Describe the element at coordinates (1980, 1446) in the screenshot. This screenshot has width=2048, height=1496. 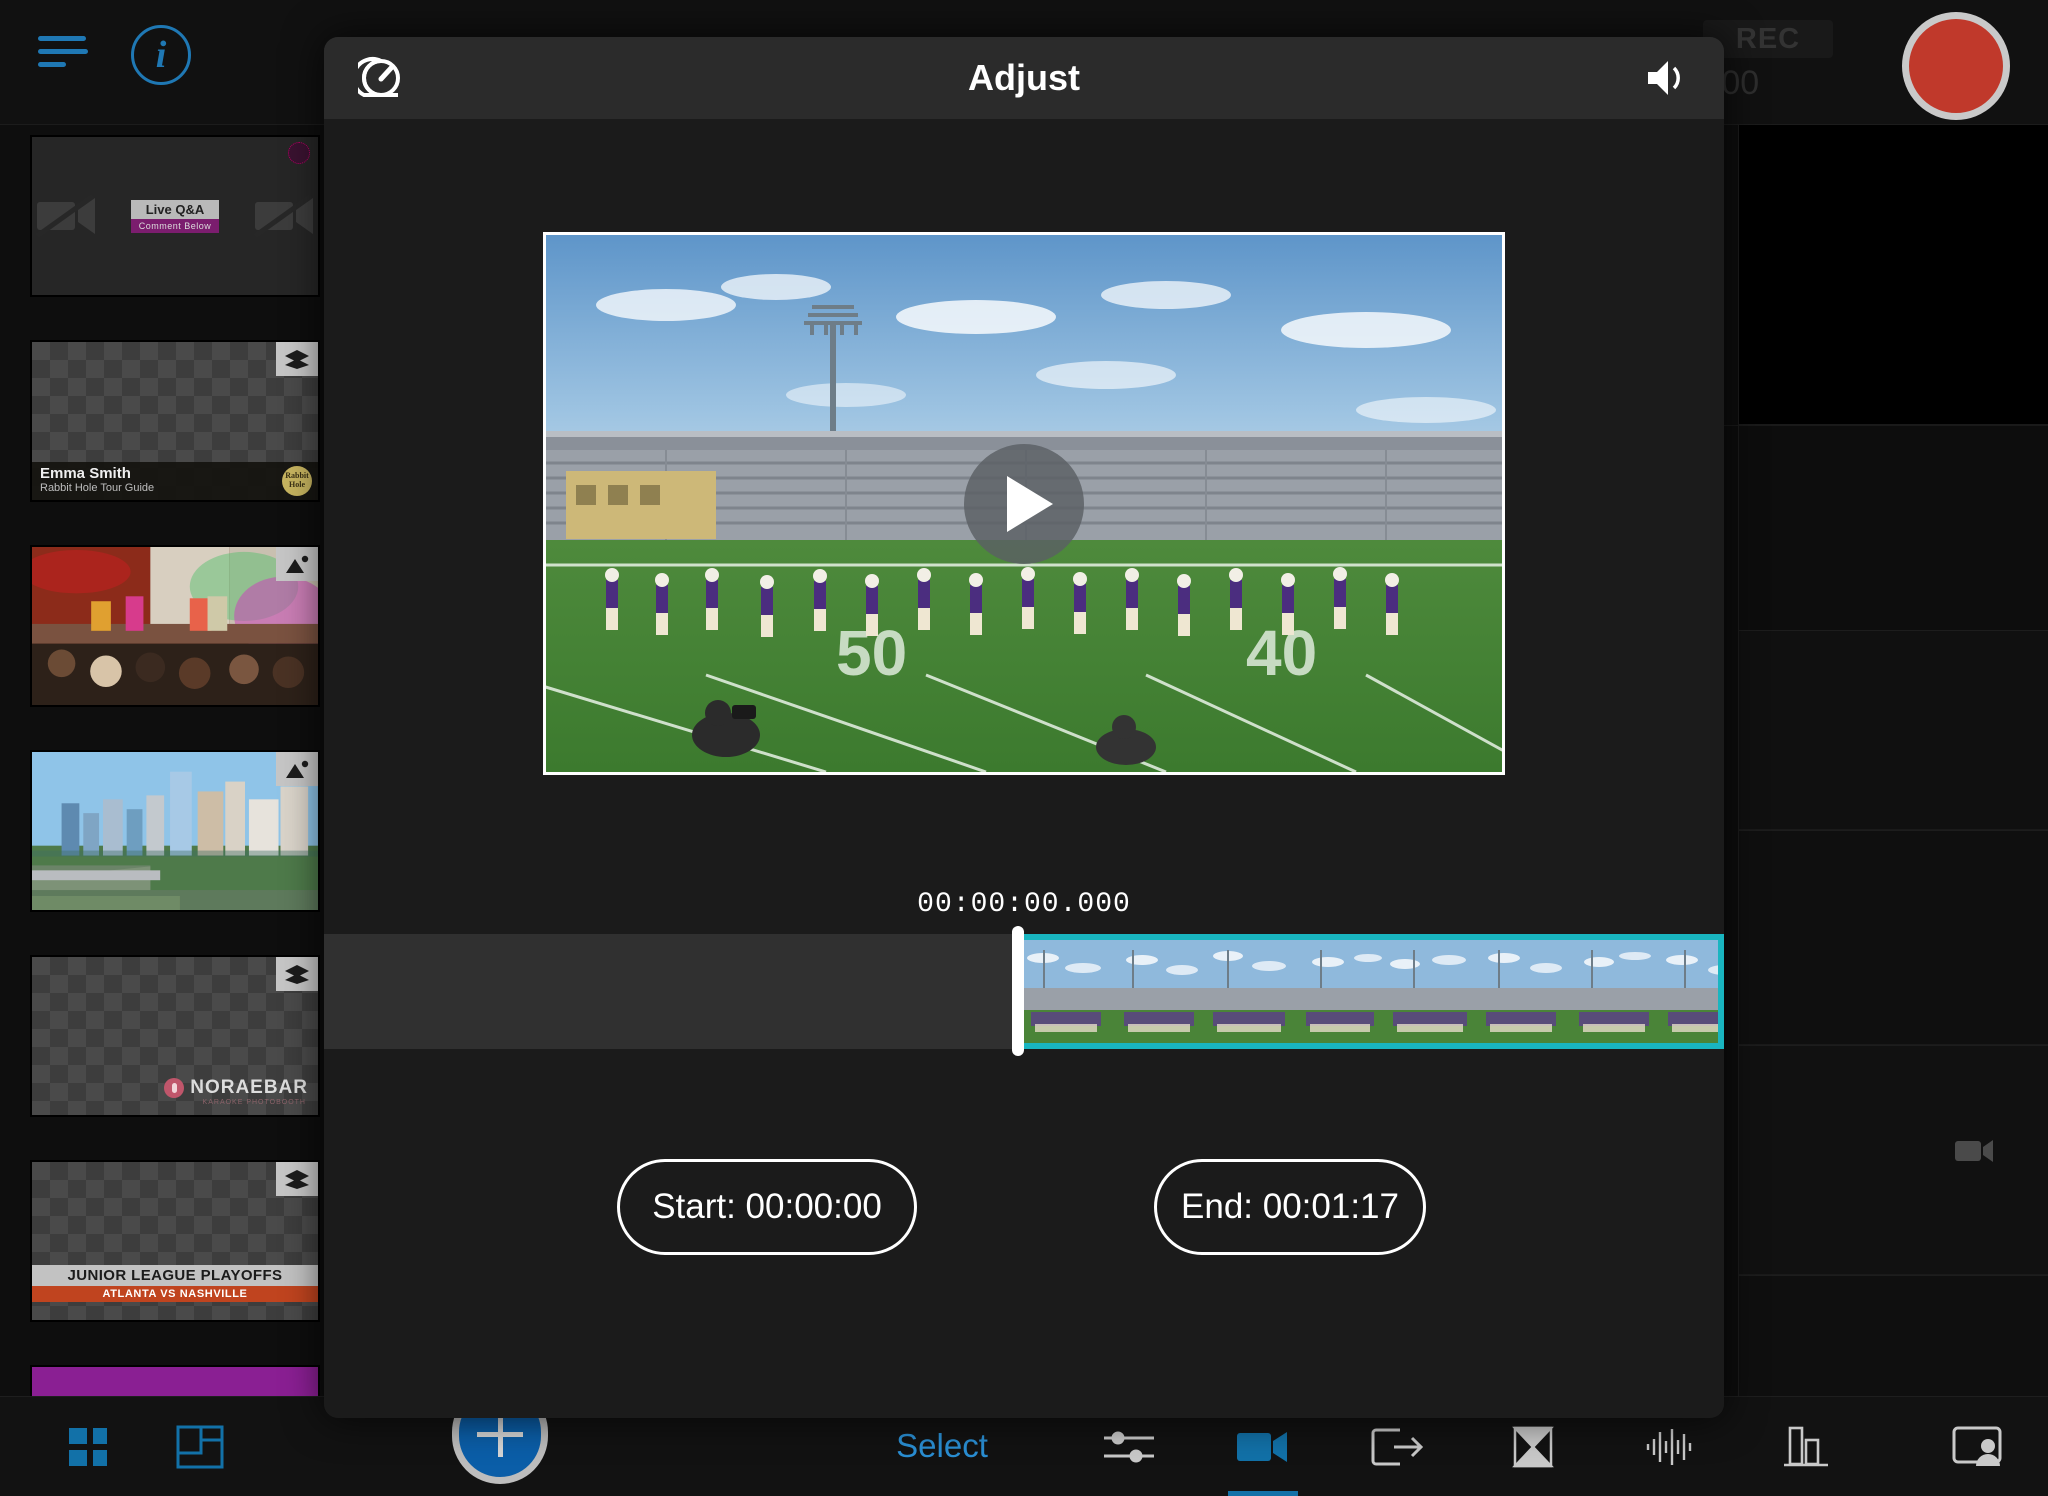
I see `person-frame-icon` at that location.